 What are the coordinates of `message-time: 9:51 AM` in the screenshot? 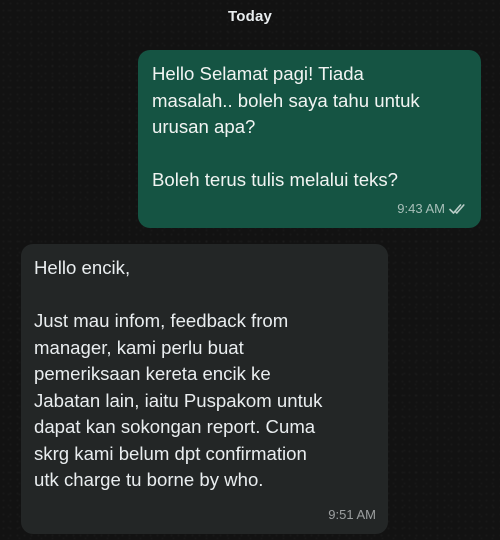 It's located at (352, 514).